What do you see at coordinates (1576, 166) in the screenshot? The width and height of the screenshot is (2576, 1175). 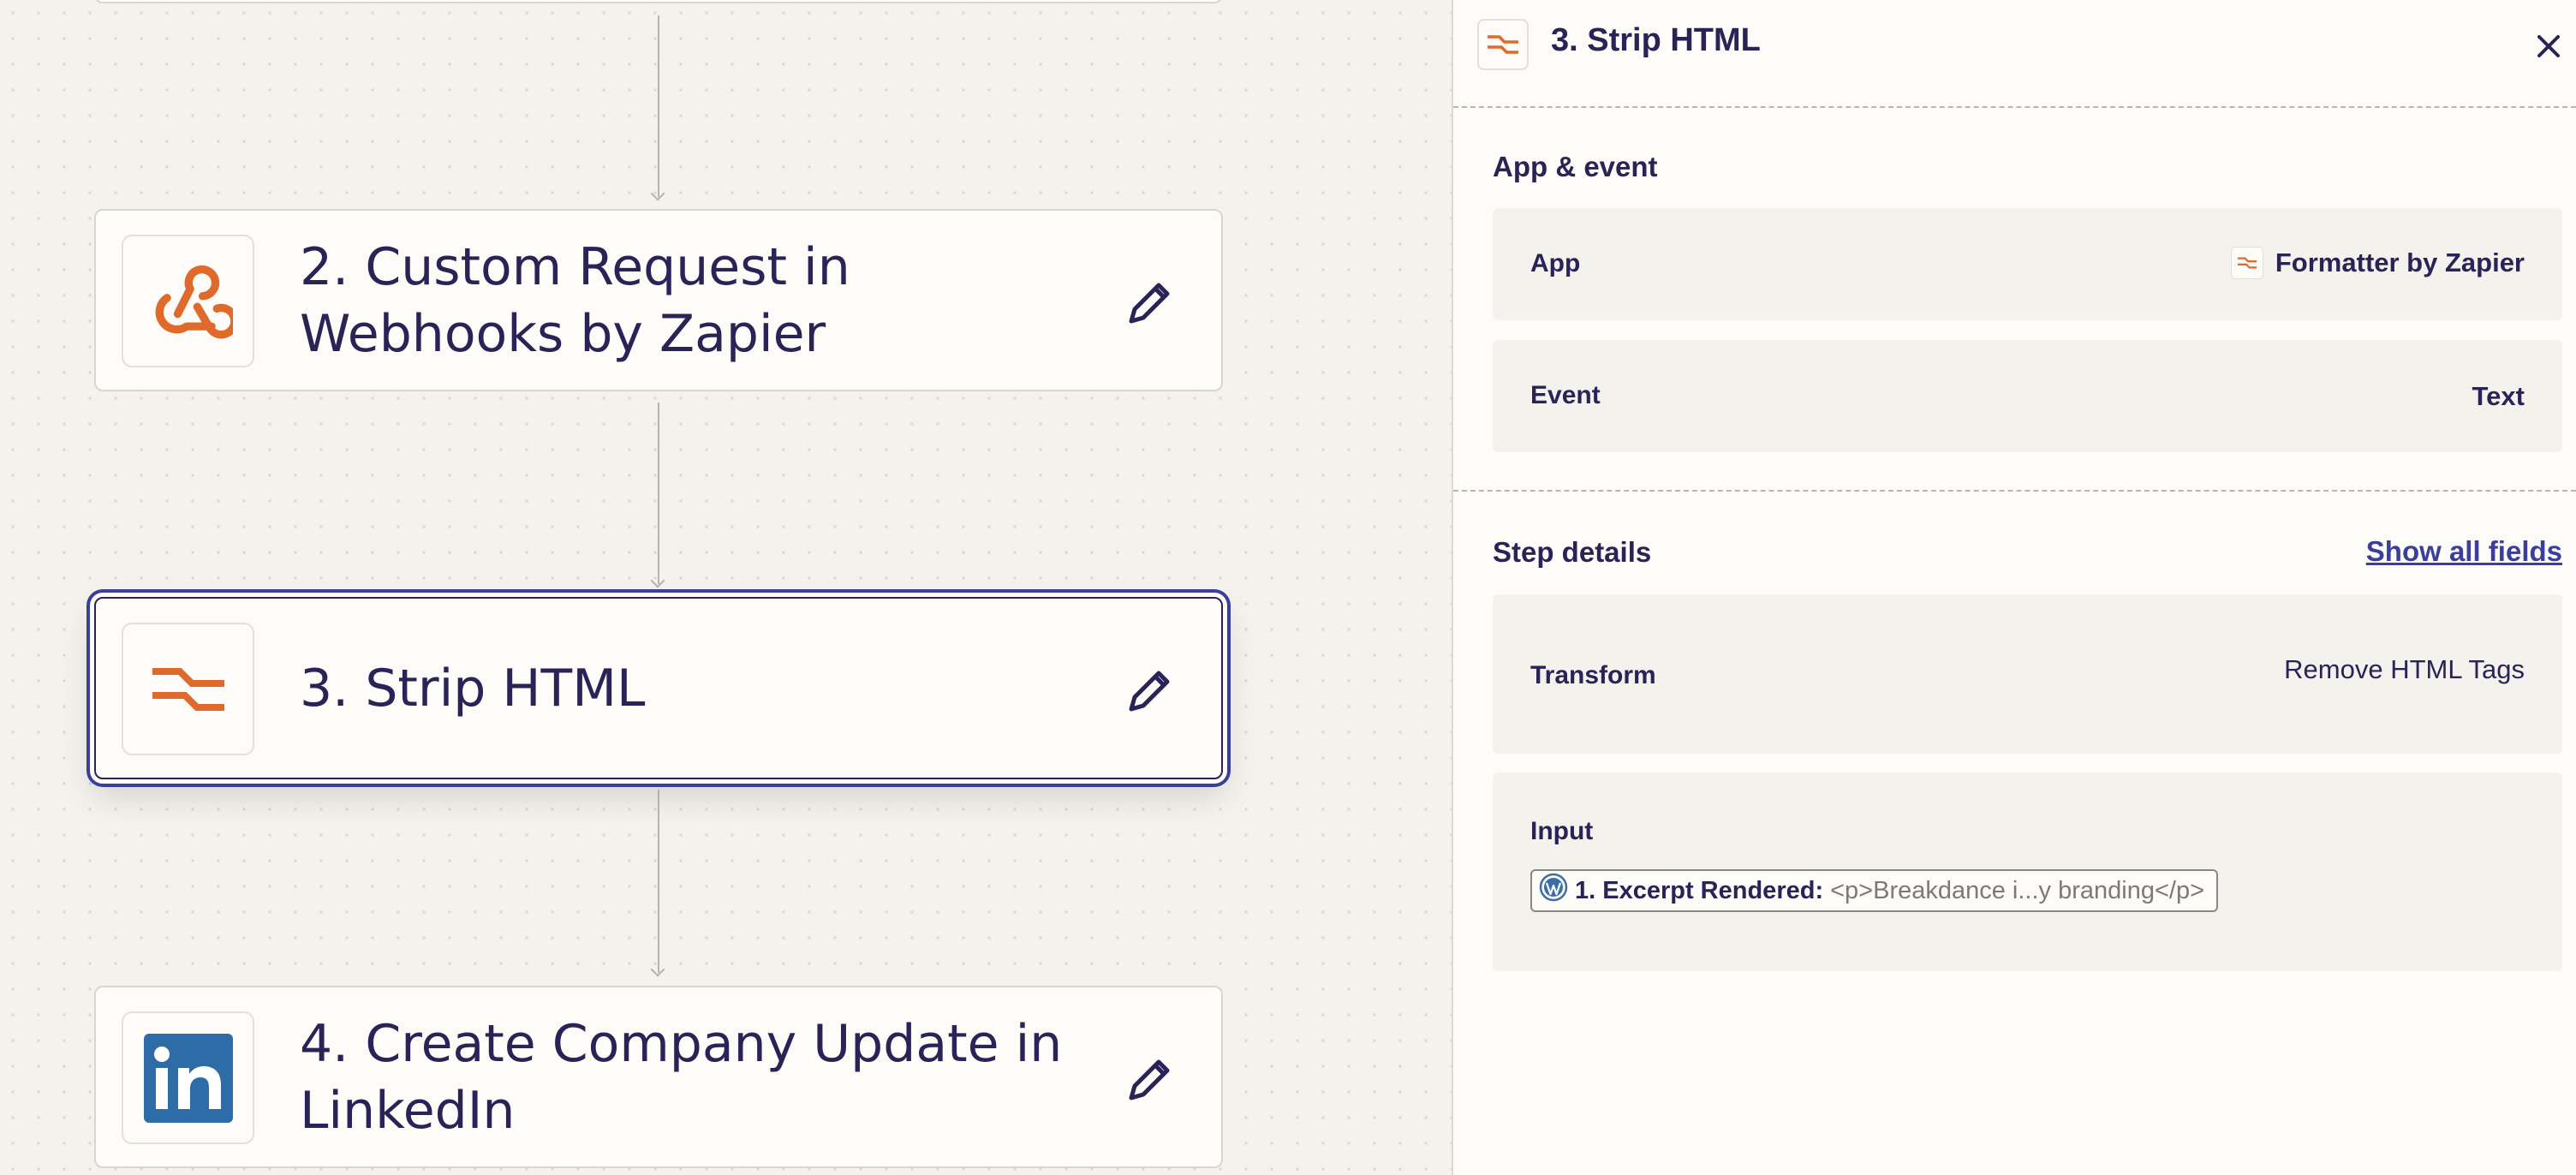 I see `app-event-heading: App & event` at bounding box center [1576, 166].